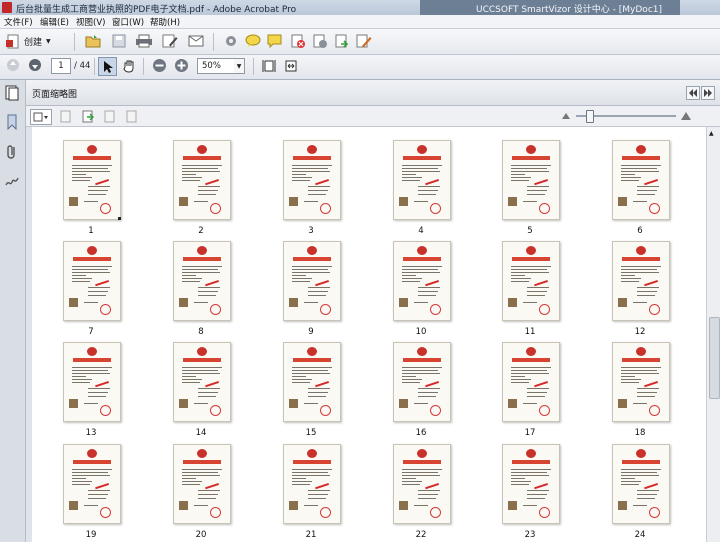 Image resolution: width=720 pixels, height=542 pixels. What do you see at coordinates (66, 116) in the screenshot?
I see `thumbnail-delete-page-icon` at bounding box center [66, 116].